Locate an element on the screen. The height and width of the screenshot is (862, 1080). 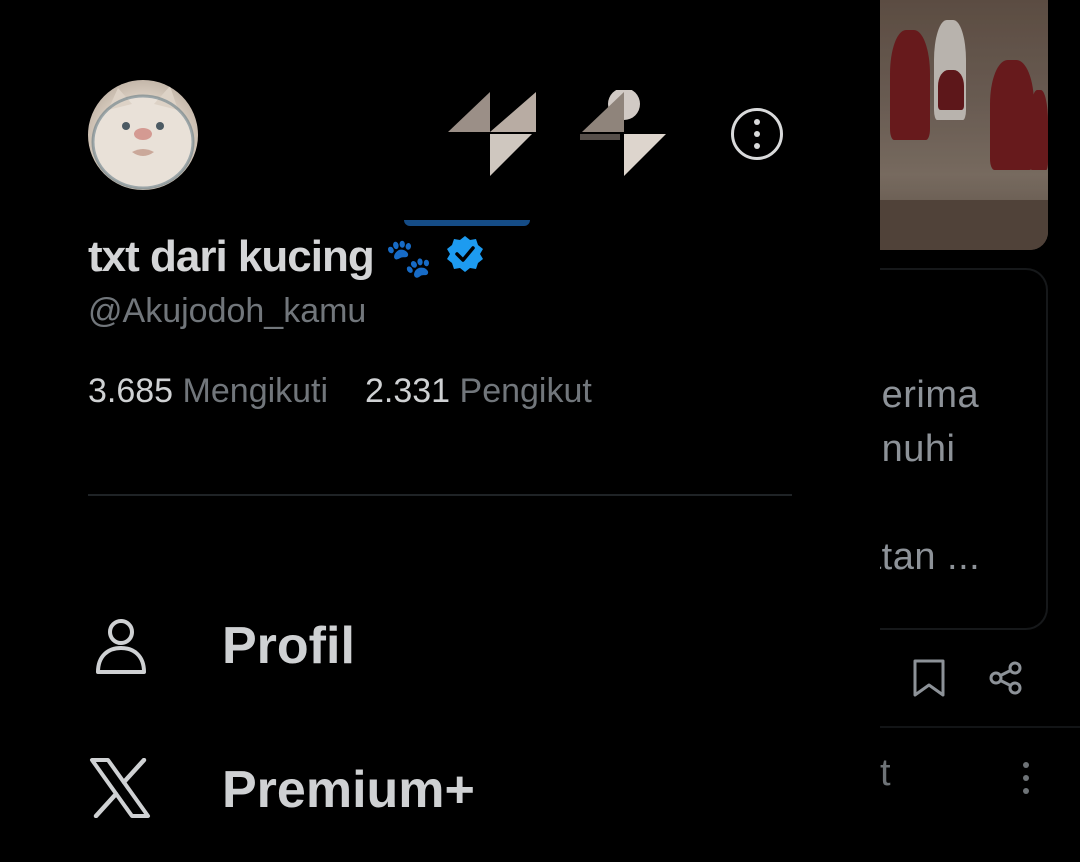
following-link: 3.685 Mengikuti is located at coordinates (213, 391).